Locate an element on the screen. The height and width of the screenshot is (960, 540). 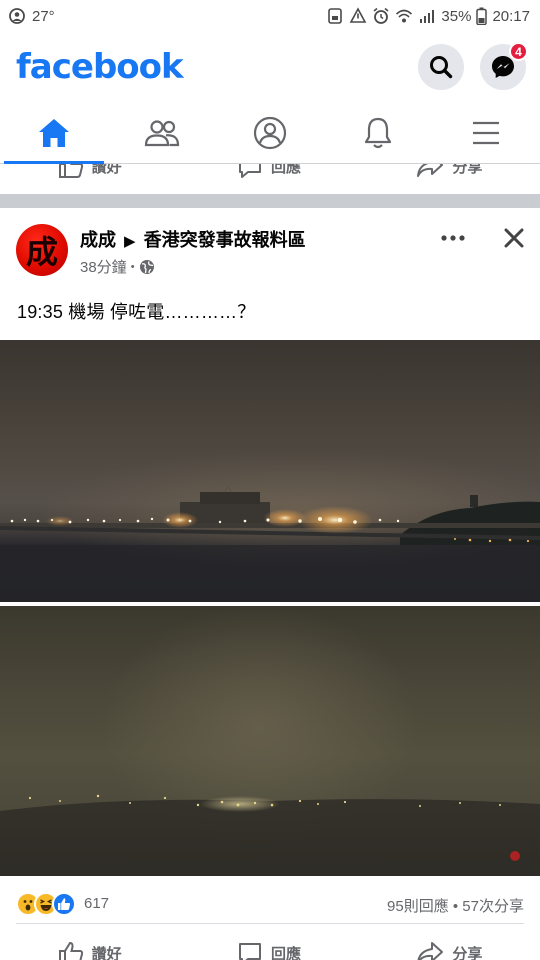
search-button is located at coordinates (441, 67).